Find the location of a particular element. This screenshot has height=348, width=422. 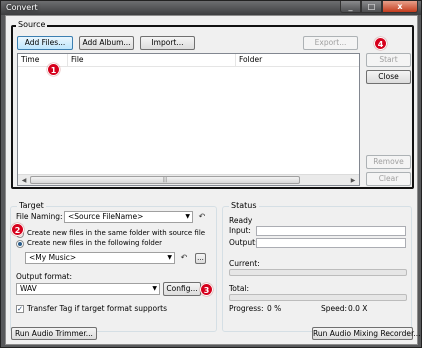

speed-label: Speed: is located at coordinates (334, 308).